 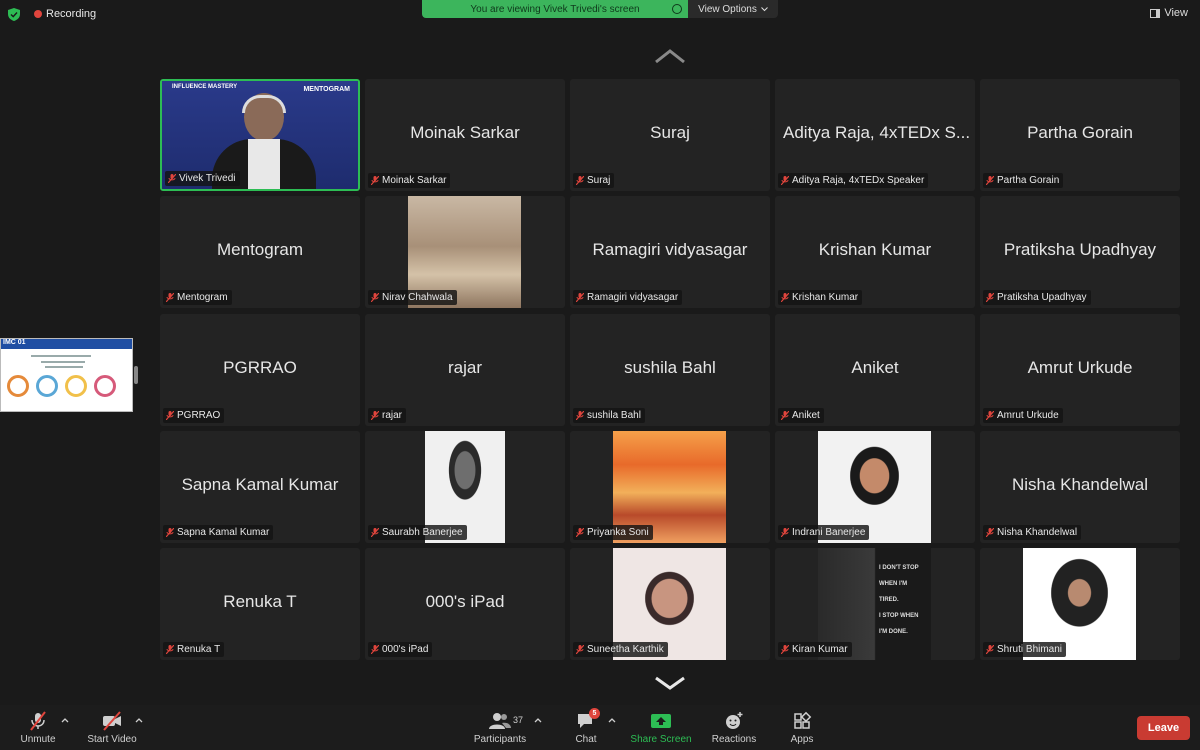 I want to click on participant-name-label: Shruti Bhimani, so click(x=1025, y=649).